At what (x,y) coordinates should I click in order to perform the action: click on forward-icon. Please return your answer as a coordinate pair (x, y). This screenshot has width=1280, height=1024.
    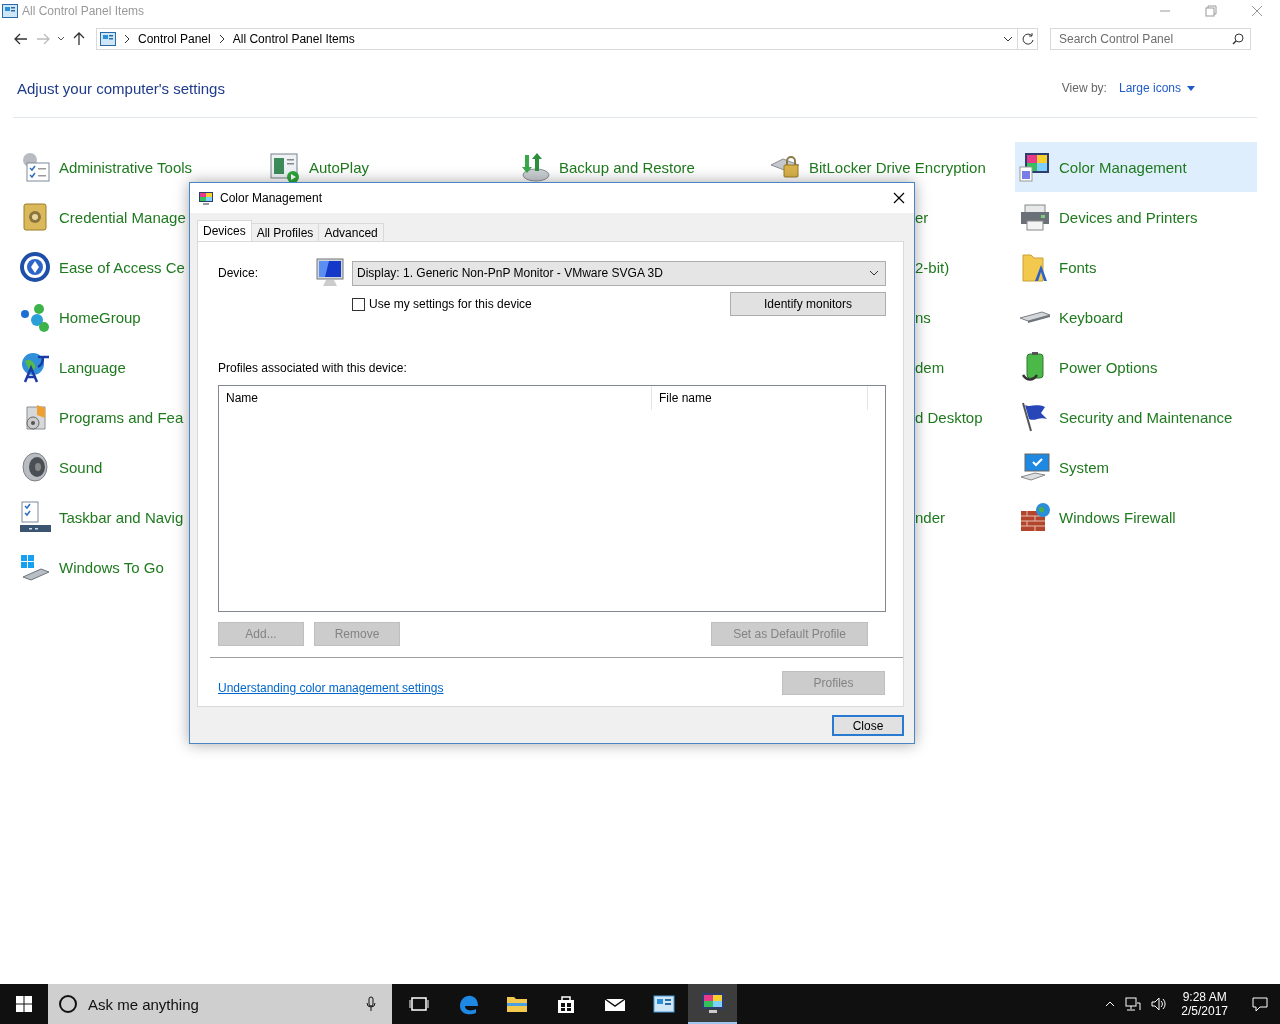
    Looking at the image, I should click on (43, 39).